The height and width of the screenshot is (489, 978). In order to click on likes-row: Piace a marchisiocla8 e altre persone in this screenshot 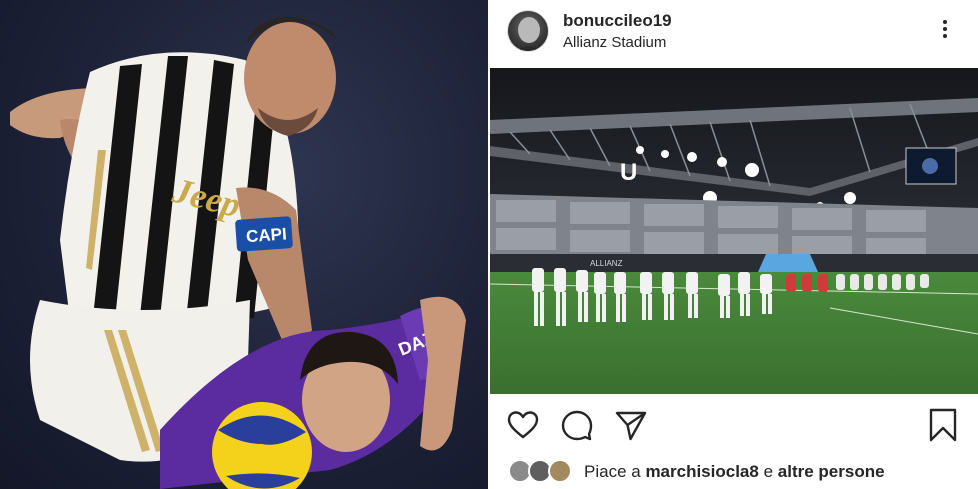, I will do `click(738, 472)`.